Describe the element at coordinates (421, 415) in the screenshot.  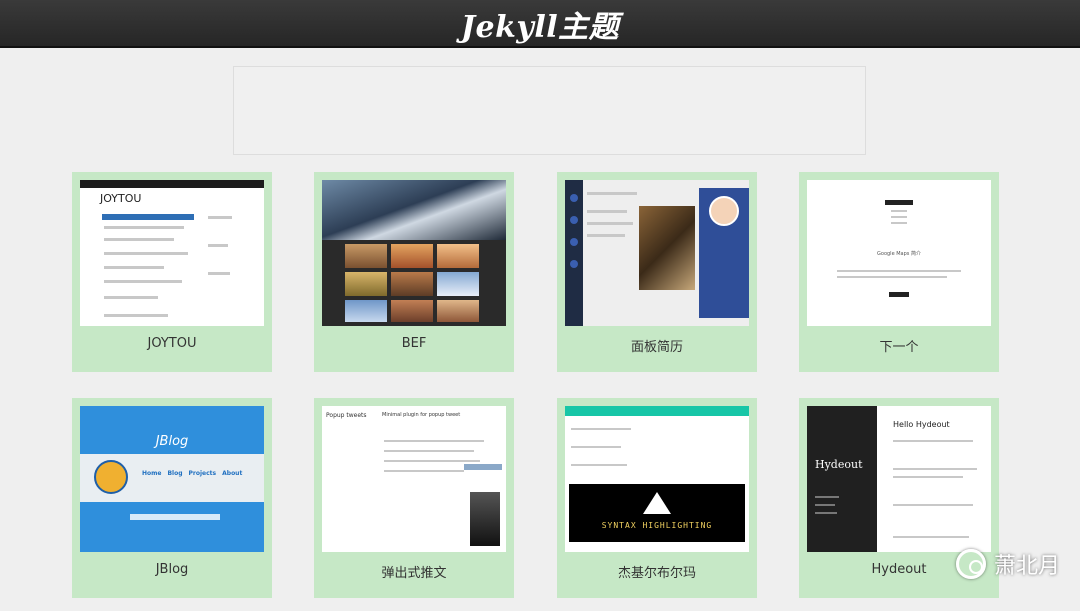
I see `popup-thumb-right: Minimal plugin for popup tweet` at that location.